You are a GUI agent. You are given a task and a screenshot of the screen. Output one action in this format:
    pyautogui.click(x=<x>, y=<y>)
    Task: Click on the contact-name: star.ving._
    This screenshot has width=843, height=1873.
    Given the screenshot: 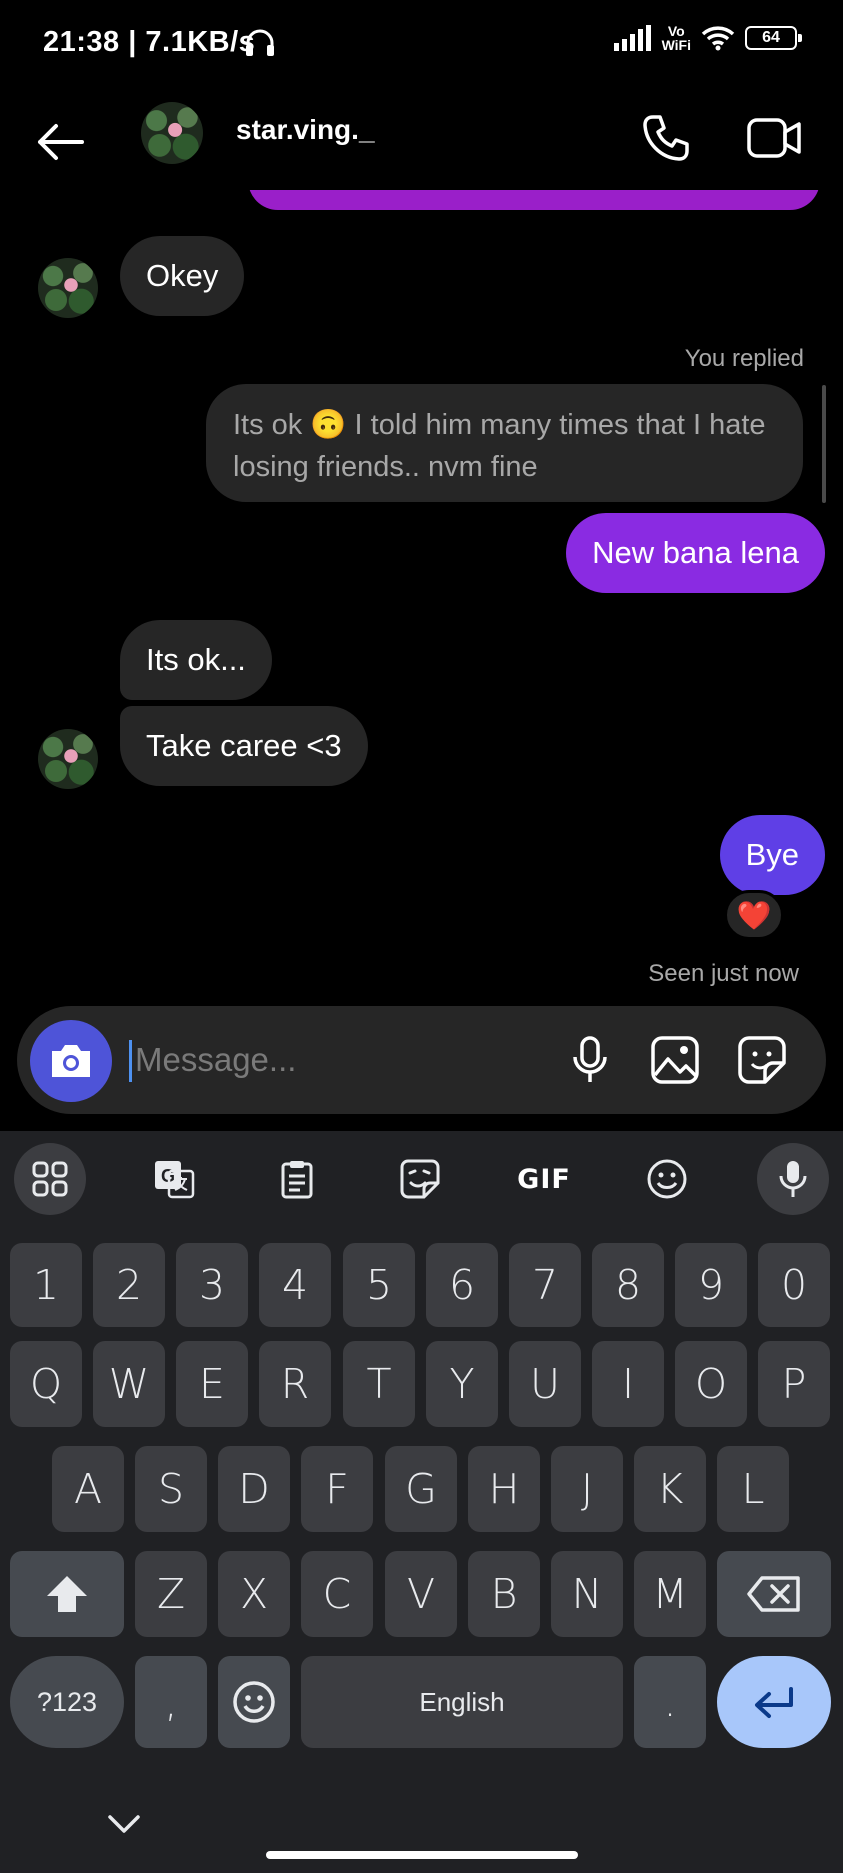 What is the action you would take?
    pyautogui.click(x=305, y=130)
    